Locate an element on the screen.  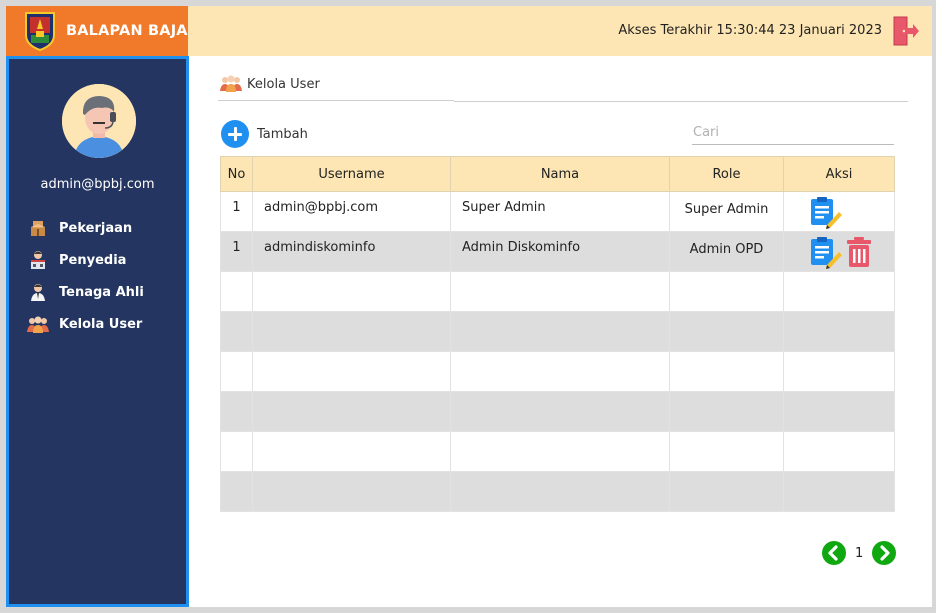
cell-role: Super Admin is located at coordinates (726, 211).